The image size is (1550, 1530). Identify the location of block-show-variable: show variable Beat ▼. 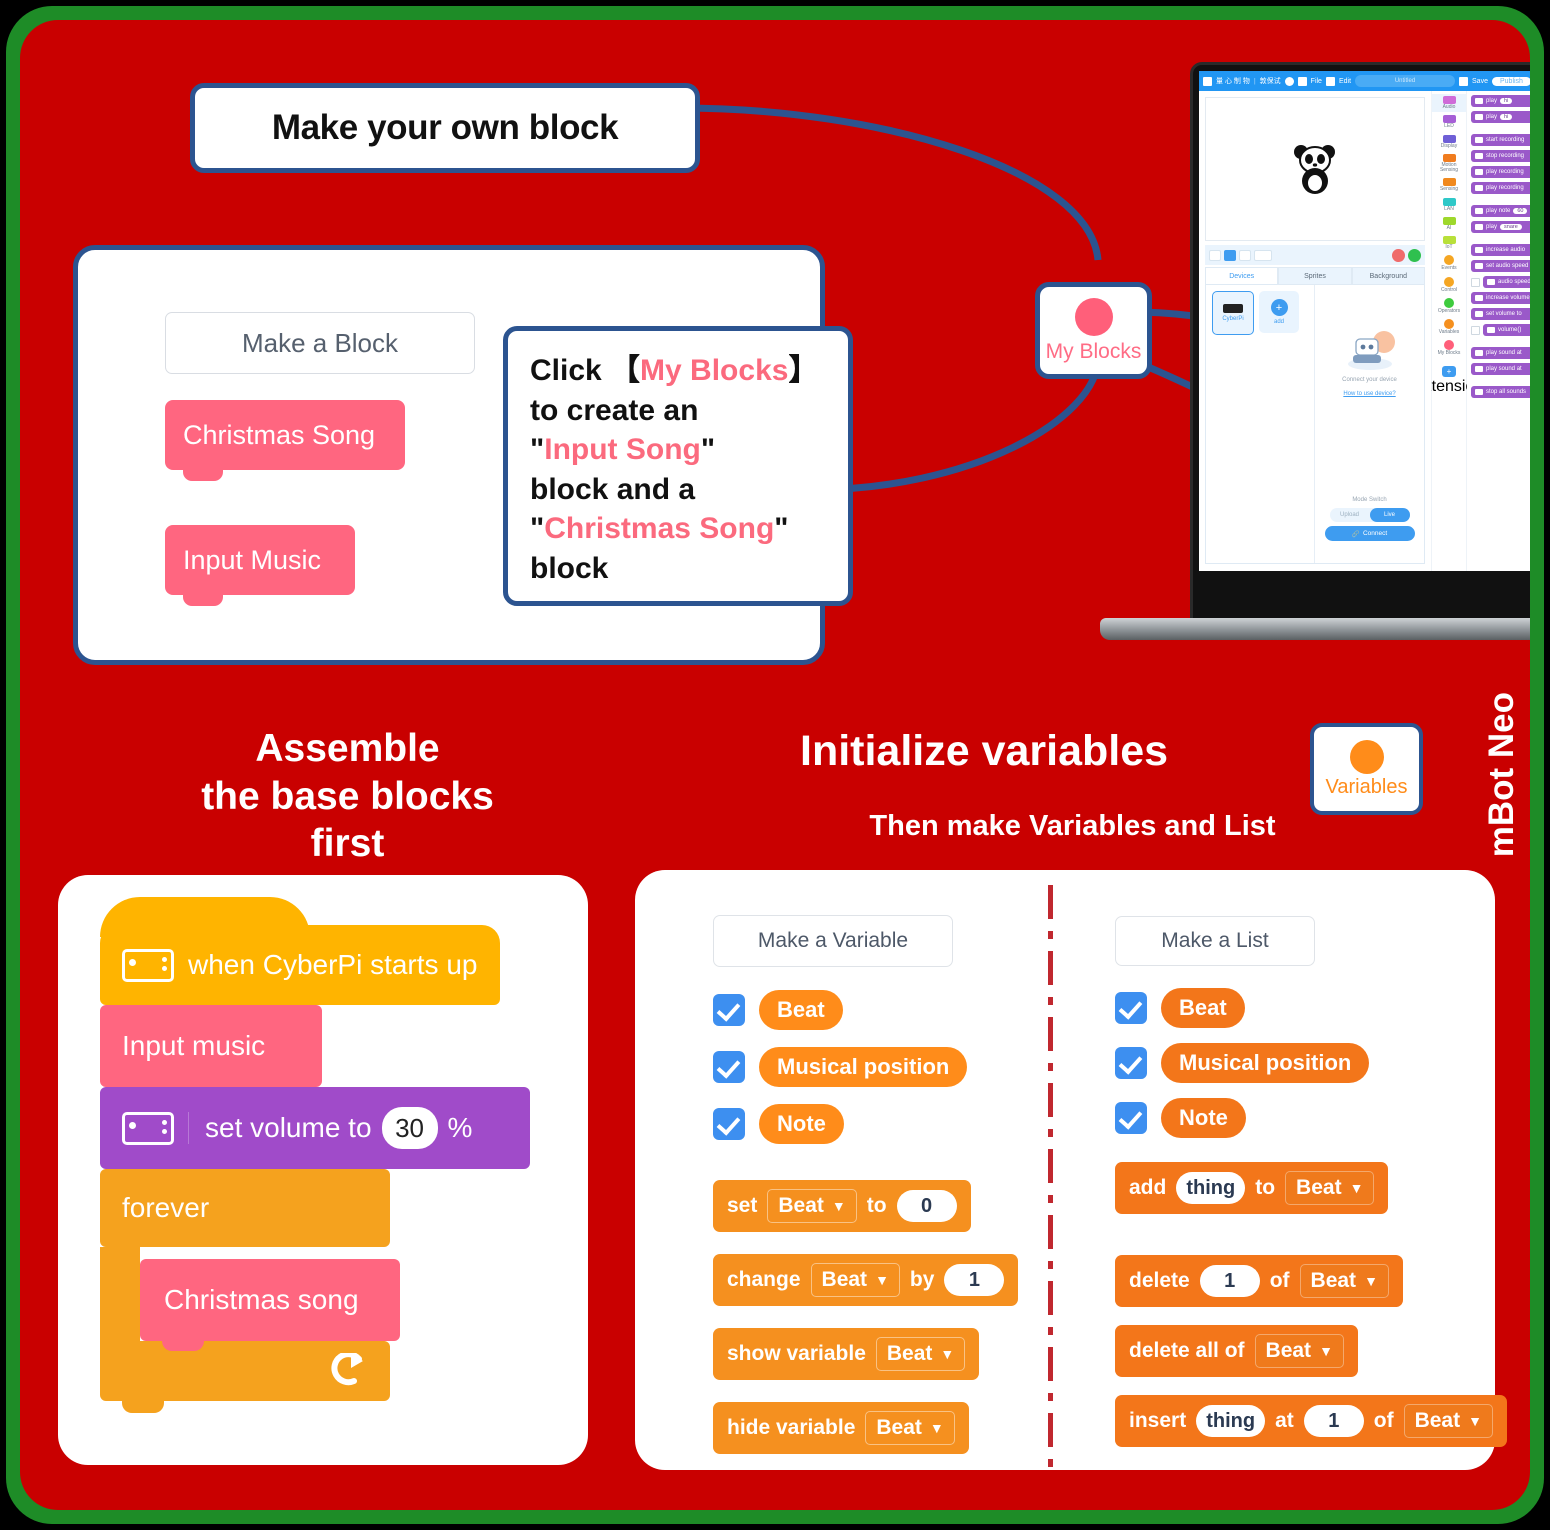
(846, 1354).